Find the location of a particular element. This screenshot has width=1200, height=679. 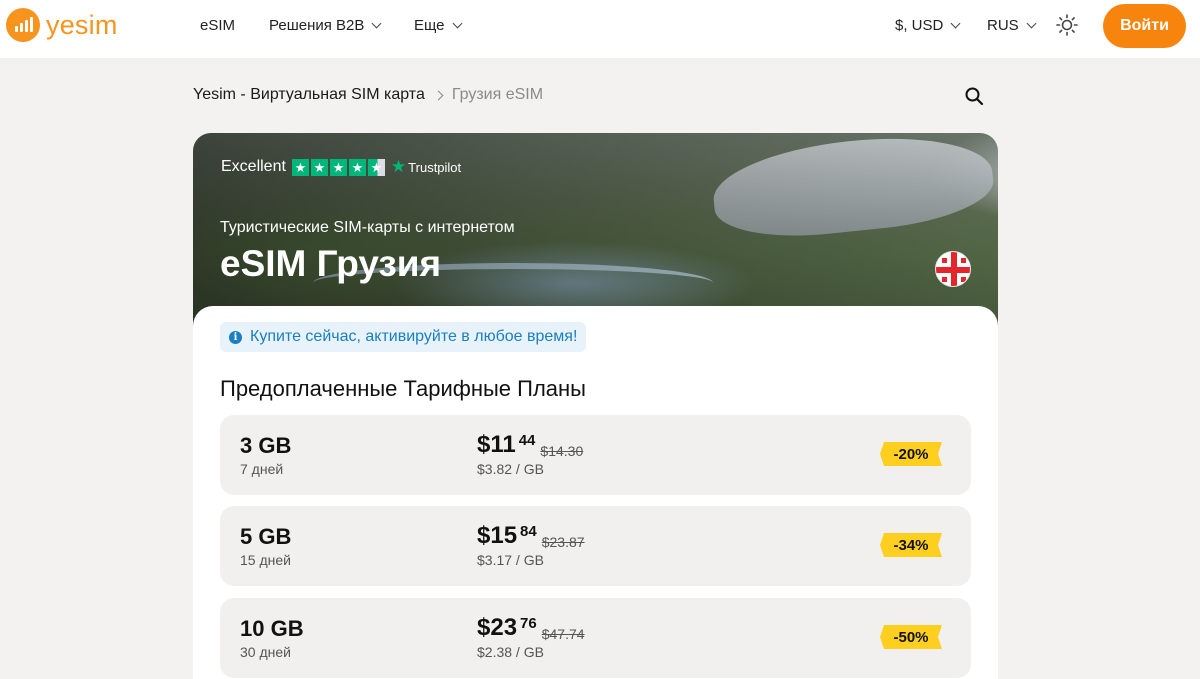

price-cents: 84 is located at coordinates (528, 531).